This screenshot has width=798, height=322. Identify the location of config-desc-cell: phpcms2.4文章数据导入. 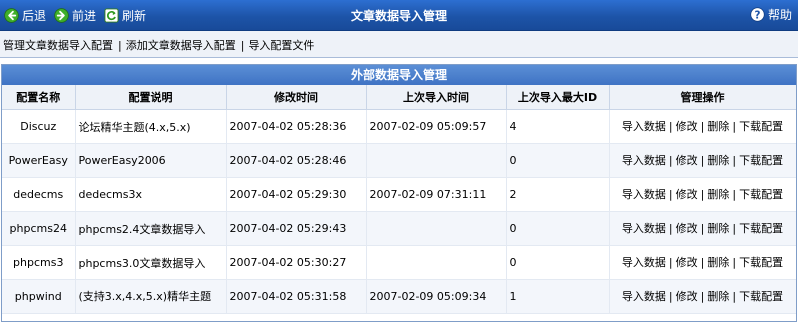
(151, 228).